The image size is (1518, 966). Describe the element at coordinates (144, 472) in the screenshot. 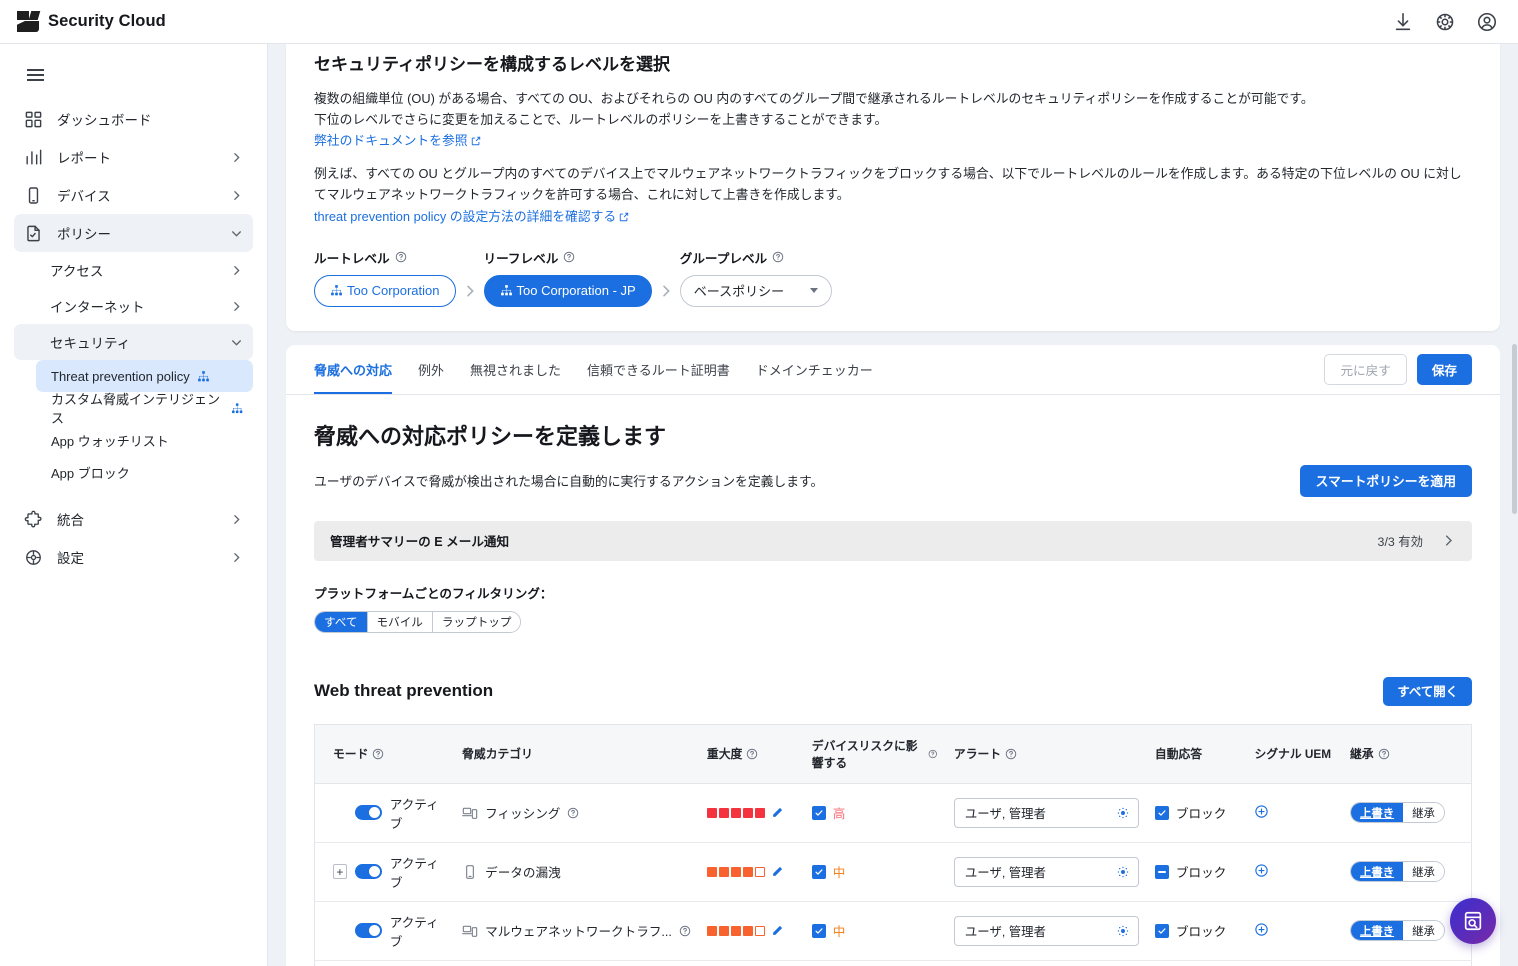

I see `sidebar-item-app-block: App ブロック` at that location.